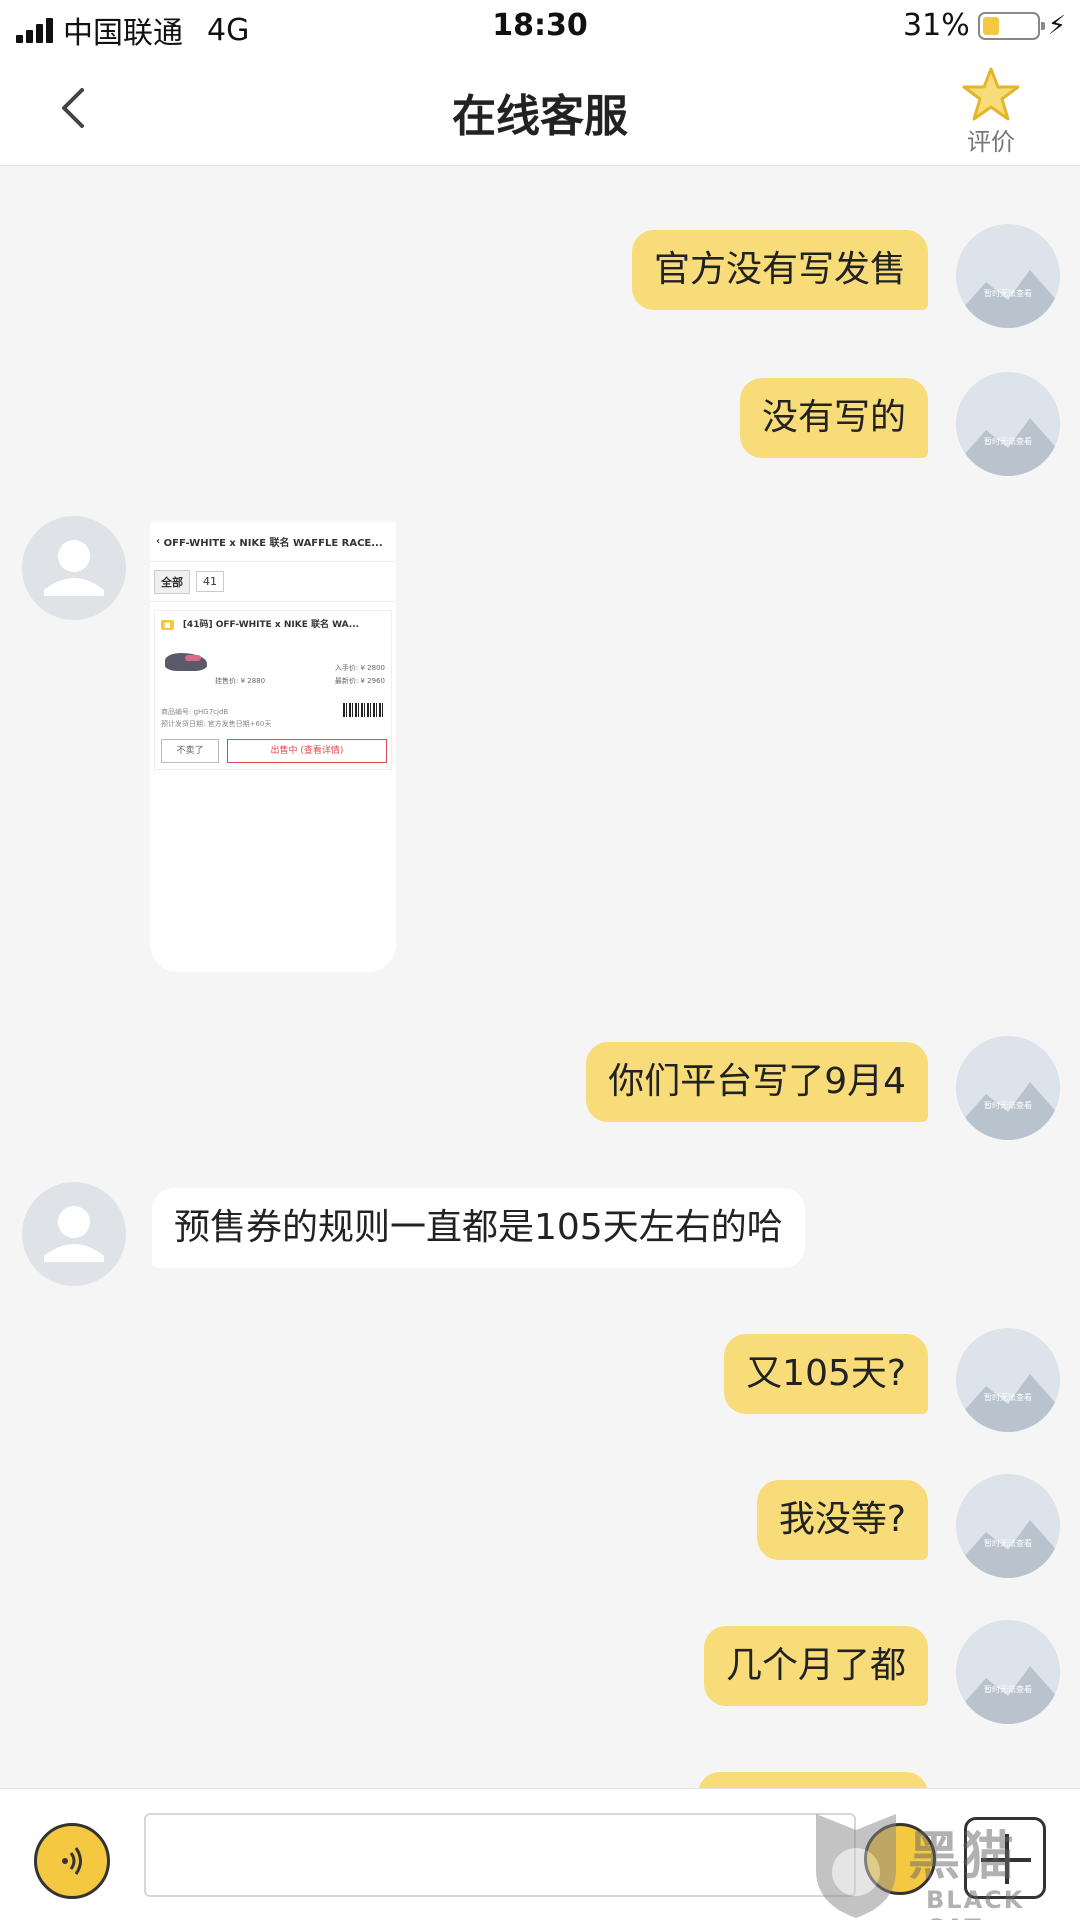 The width and height of the screenshot is (1080, 1920). What do you see at coordinates (195, 712) in the screenshot?
I see `shot-item-code: 商品编号: gHG7cjdB` at bounding box center [195, 712].